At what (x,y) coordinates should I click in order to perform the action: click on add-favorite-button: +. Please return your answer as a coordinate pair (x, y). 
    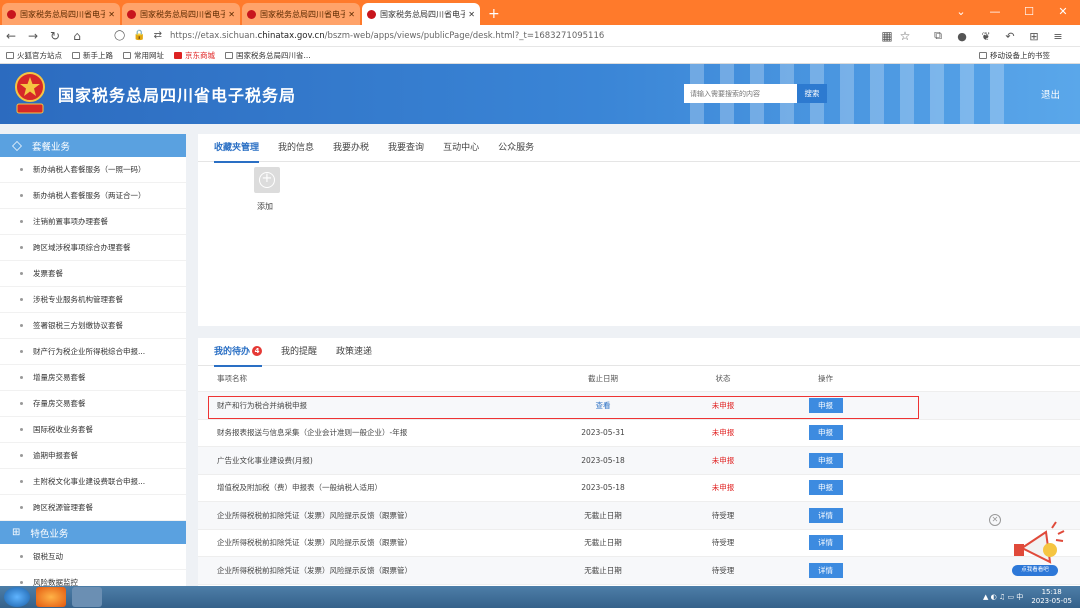
    Looking at the image, I should click on (267, 180).